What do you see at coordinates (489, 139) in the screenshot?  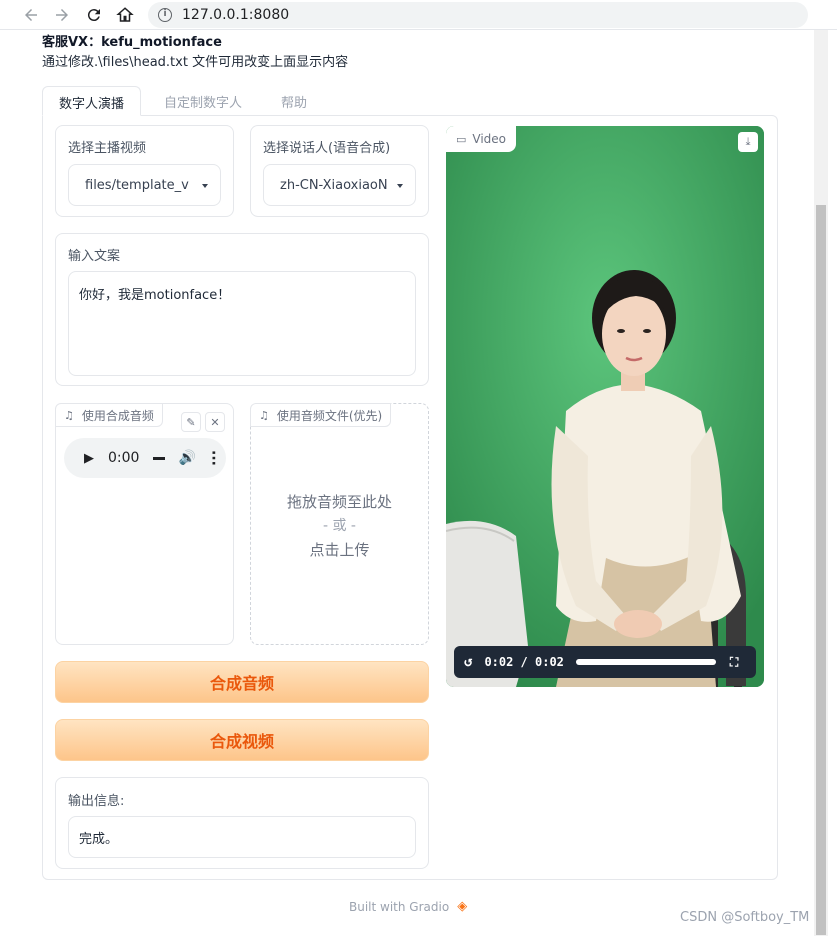 I see `video-label: Video` at bounding box center [489, 139].